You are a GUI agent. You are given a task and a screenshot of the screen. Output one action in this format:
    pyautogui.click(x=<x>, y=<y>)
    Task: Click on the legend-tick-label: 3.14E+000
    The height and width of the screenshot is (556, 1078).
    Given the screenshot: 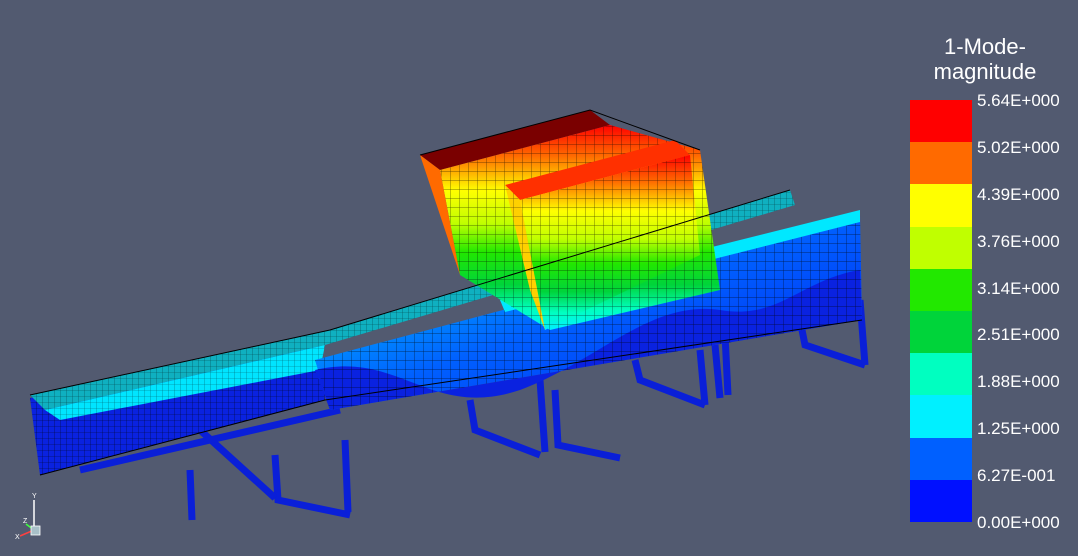 What is the action you would take?
    pyautogui.click(x=1018, y=288)
    